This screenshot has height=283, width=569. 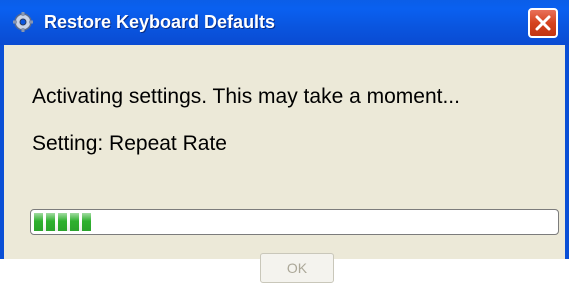 What do you see at coordinates (297, 268) in the screenshot?
I see `ok-button: OK` at bounding box center [297, 268].